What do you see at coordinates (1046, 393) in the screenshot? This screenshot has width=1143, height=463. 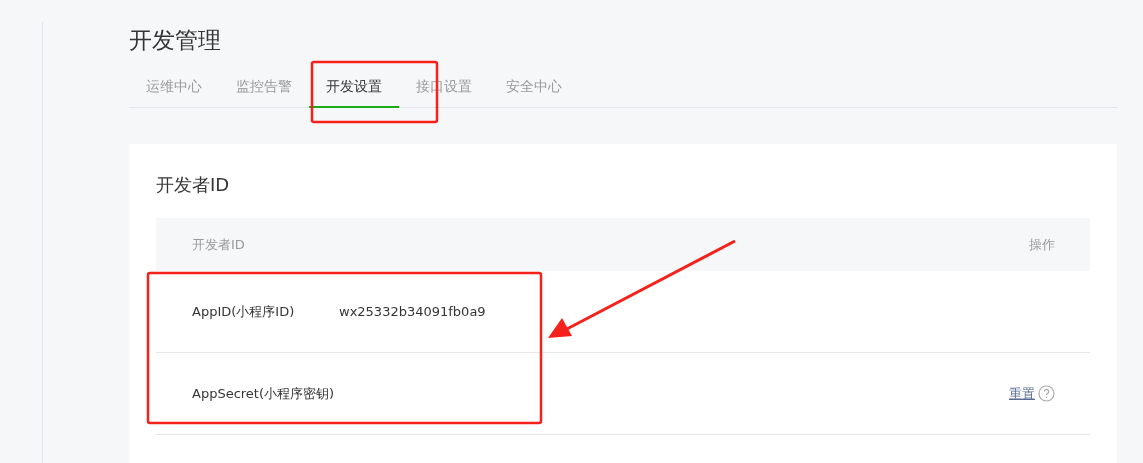 I see `help-icon` at bounding box center [1046, 393].